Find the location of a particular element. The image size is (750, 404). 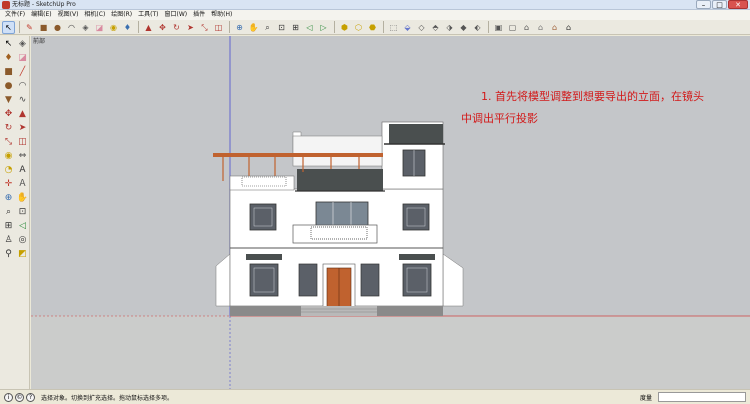

offset-tool-icon: ◫ is located at coordinates (22, 142).